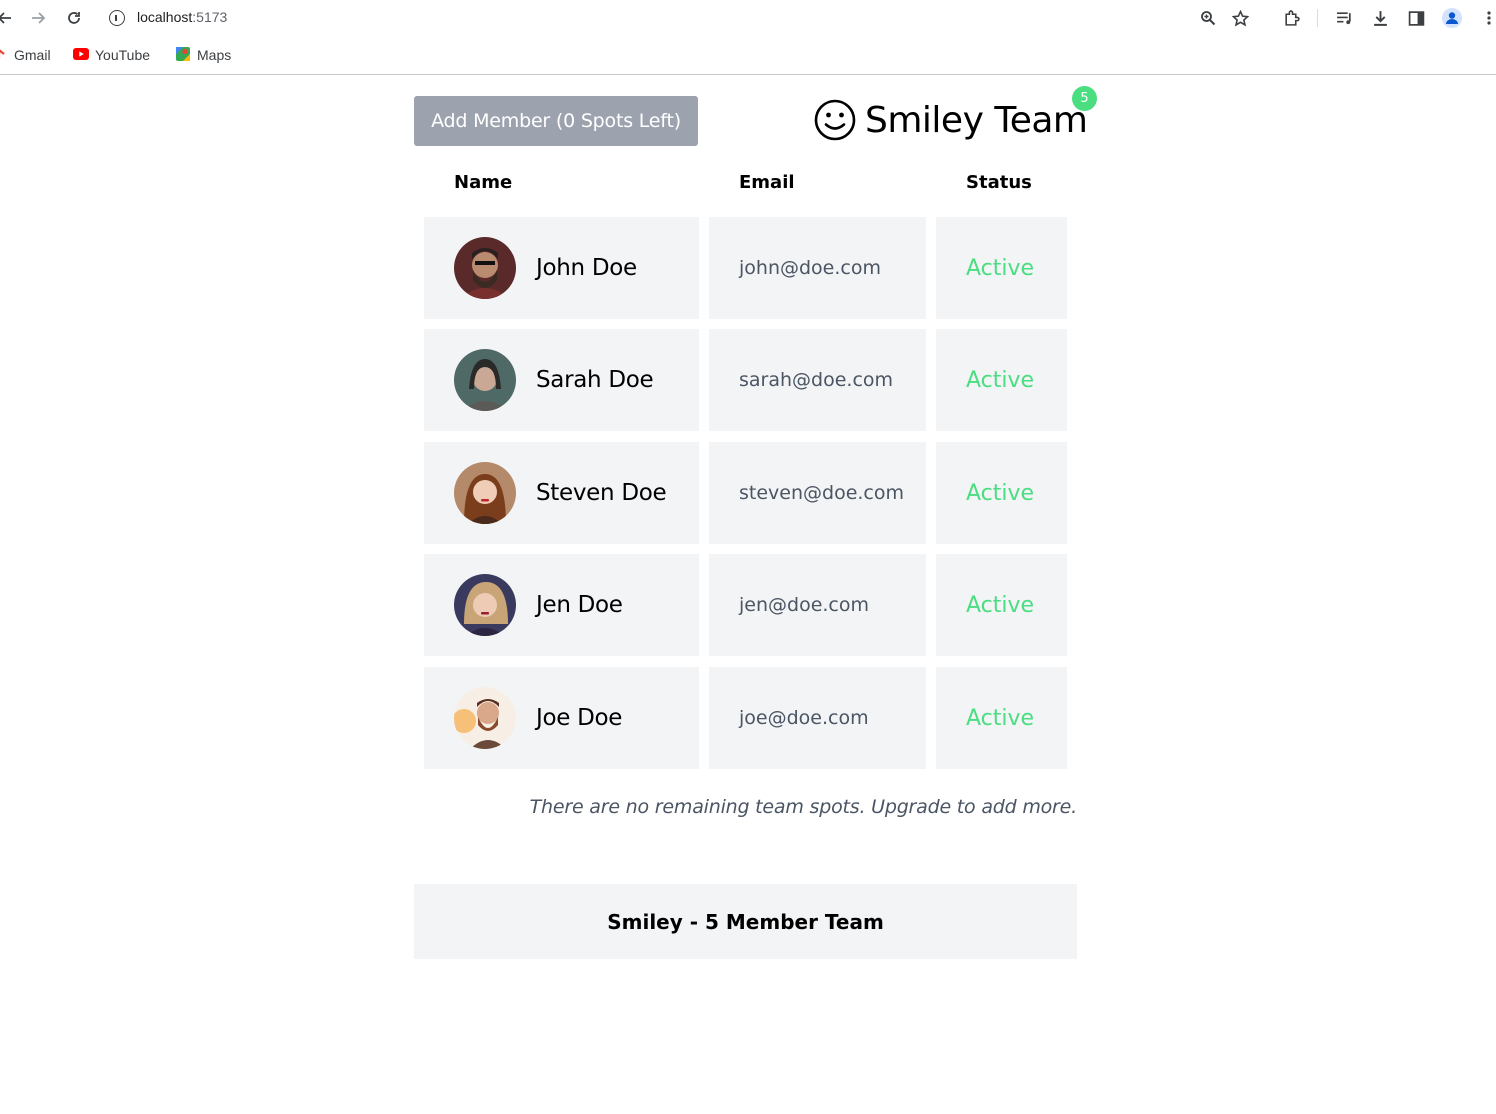 This screenshot has height=1114, width=1496. I want to click on site-info-icon, so click(117, 18).